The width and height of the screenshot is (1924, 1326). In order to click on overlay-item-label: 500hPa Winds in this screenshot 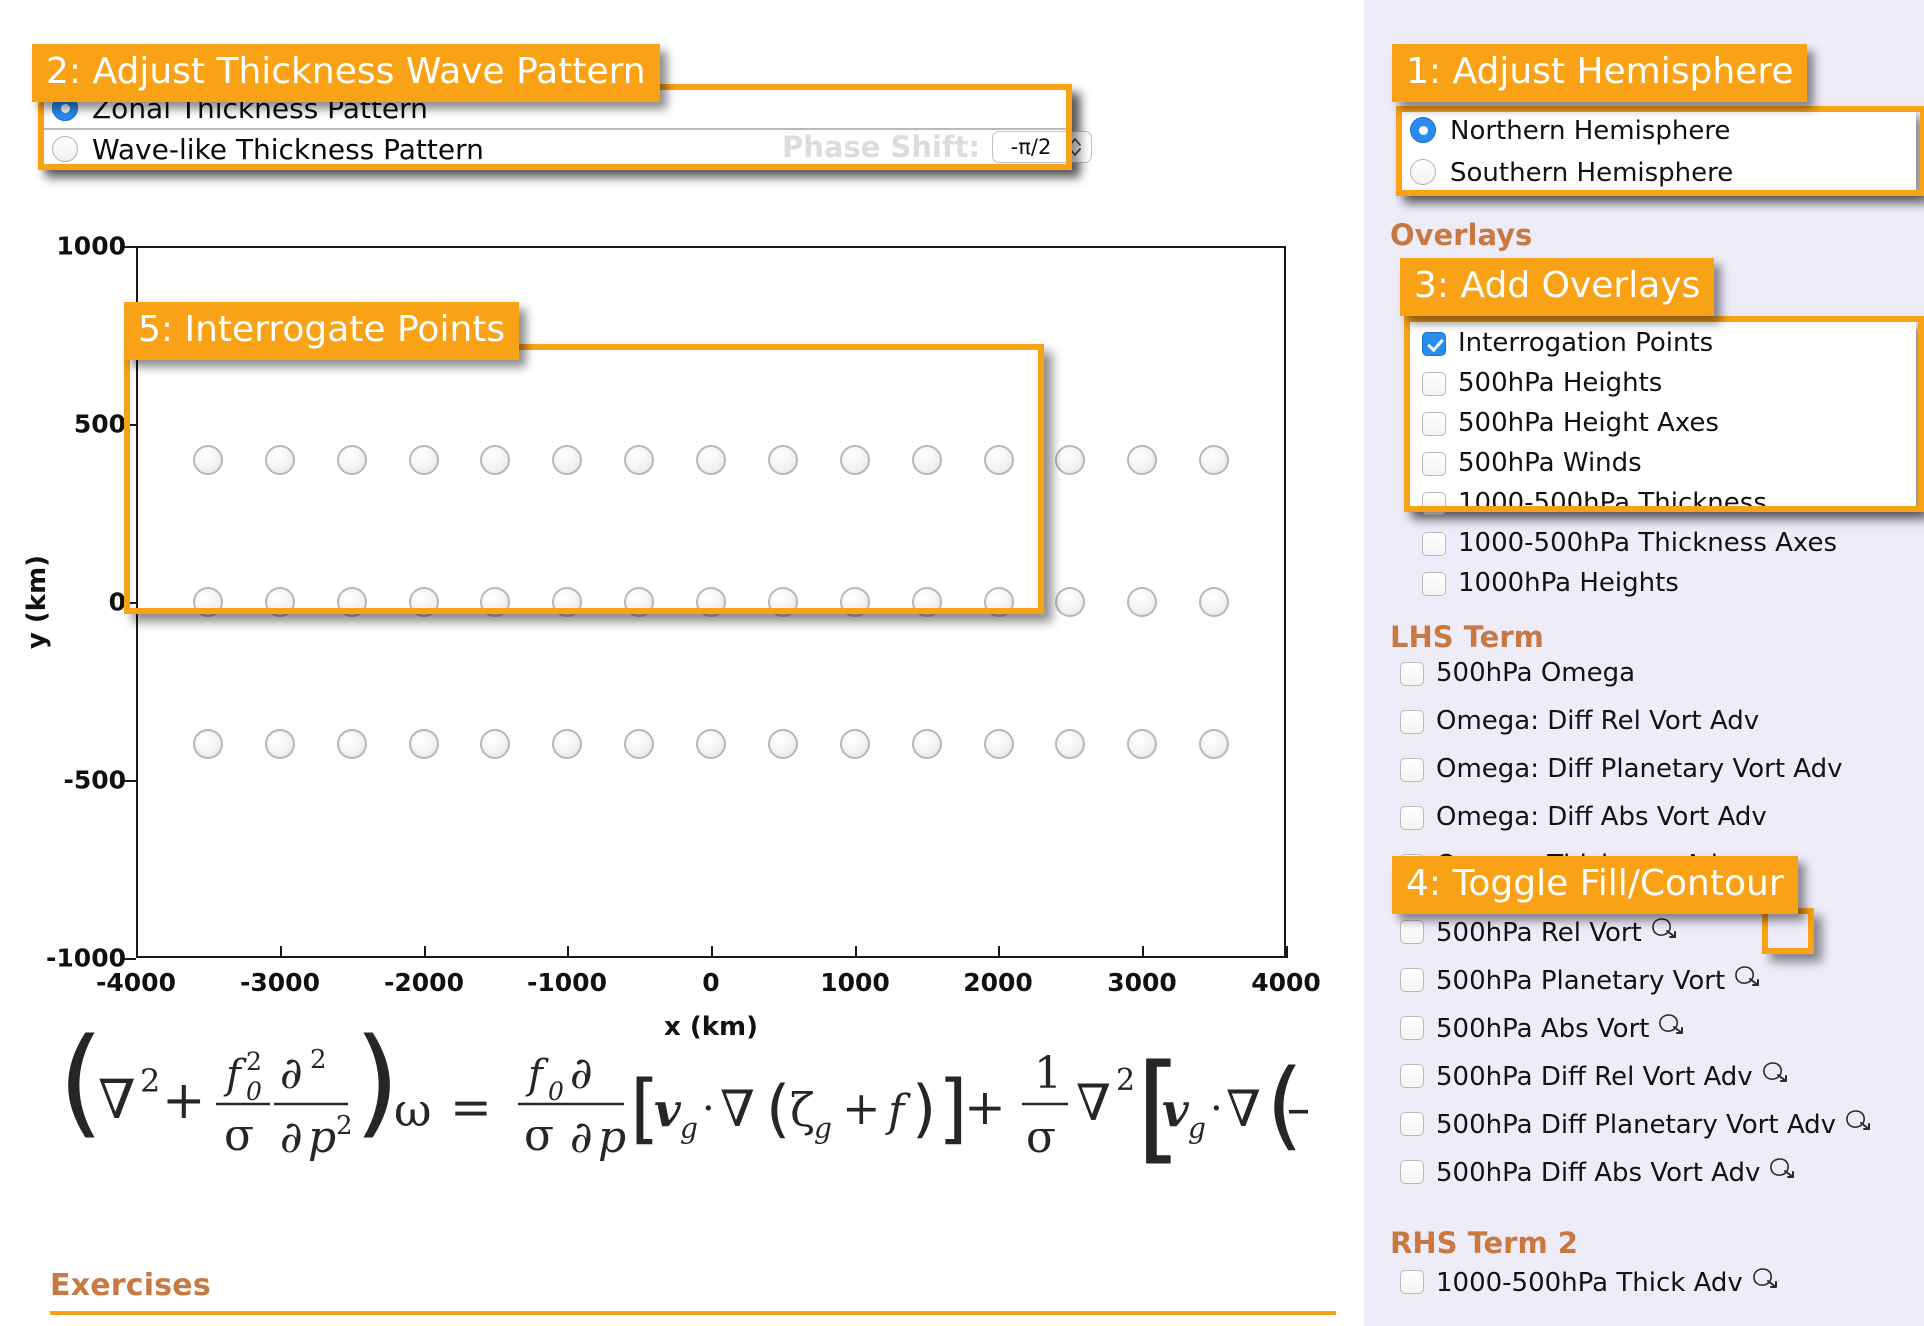, I will do `click(1550, 463)`.